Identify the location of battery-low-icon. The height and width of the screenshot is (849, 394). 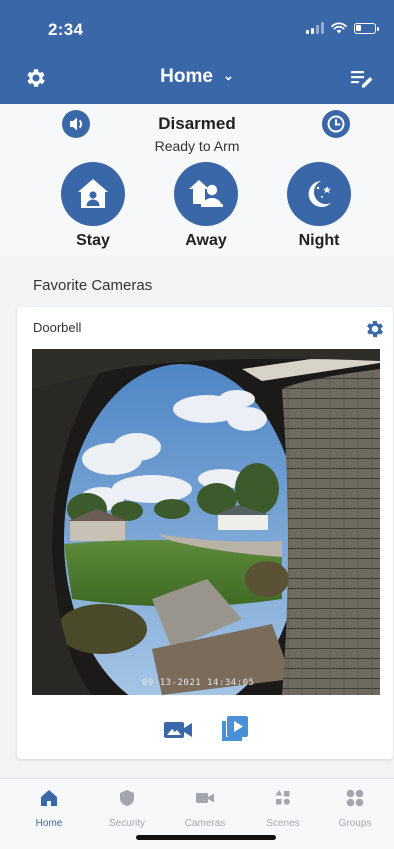
(366, 28).